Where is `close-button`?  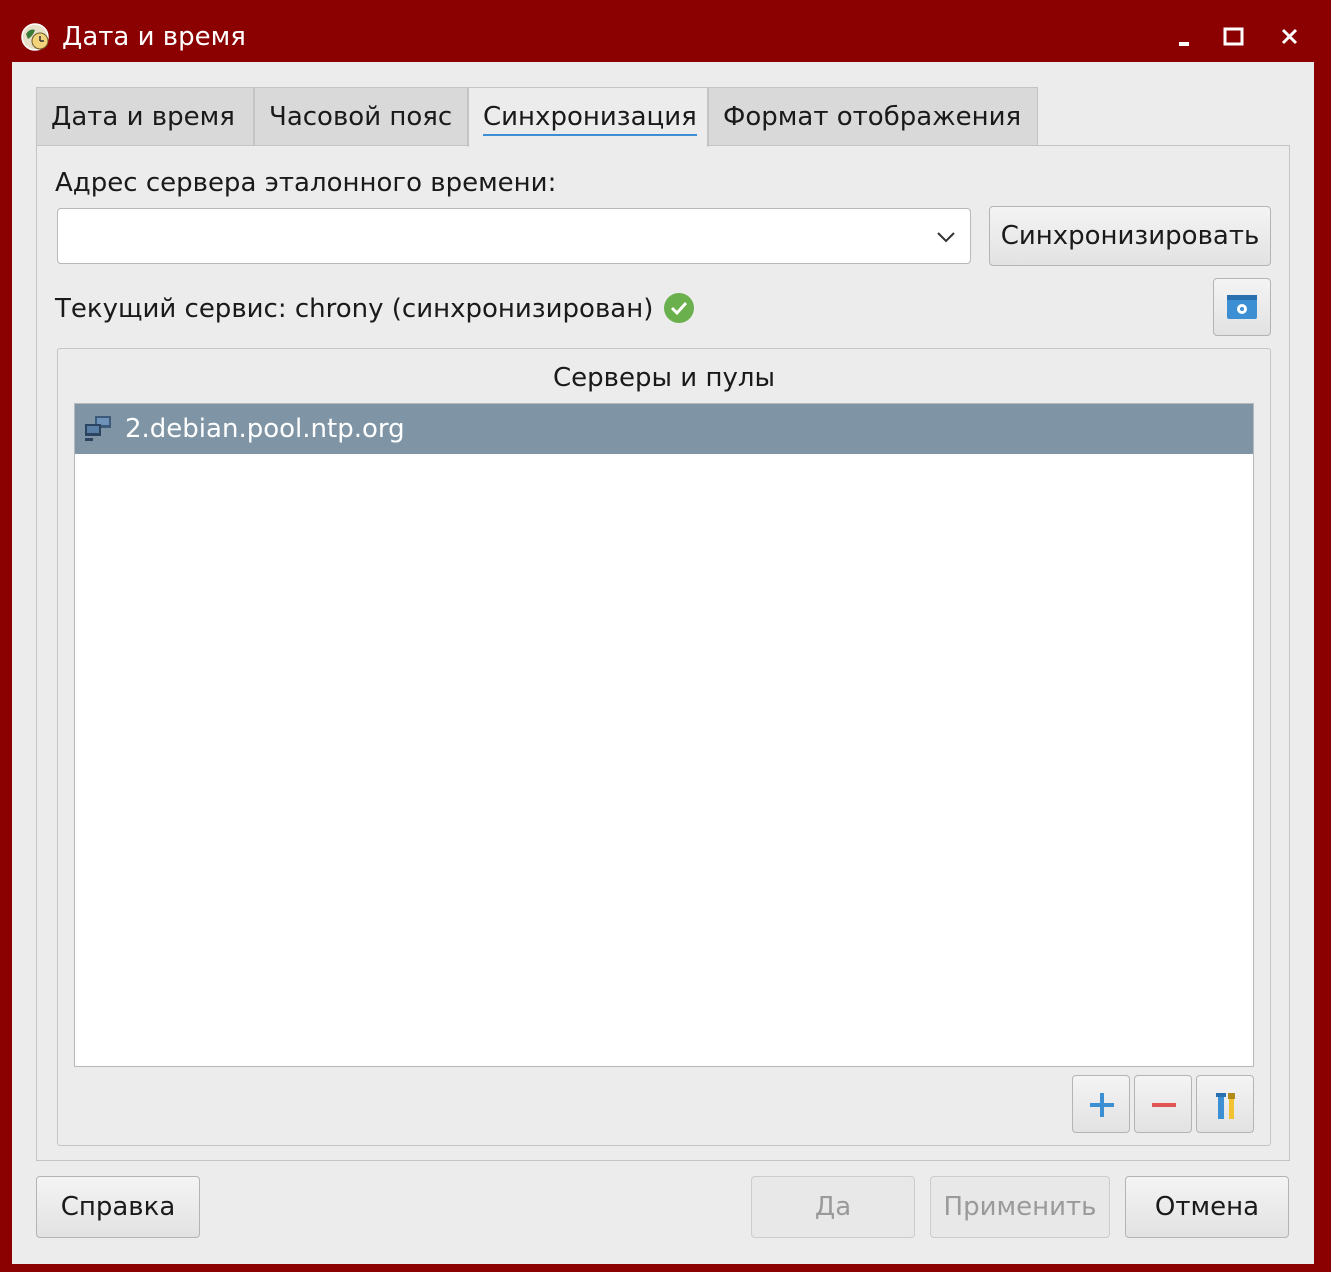 close-button is located at coordinates (1290, 38).